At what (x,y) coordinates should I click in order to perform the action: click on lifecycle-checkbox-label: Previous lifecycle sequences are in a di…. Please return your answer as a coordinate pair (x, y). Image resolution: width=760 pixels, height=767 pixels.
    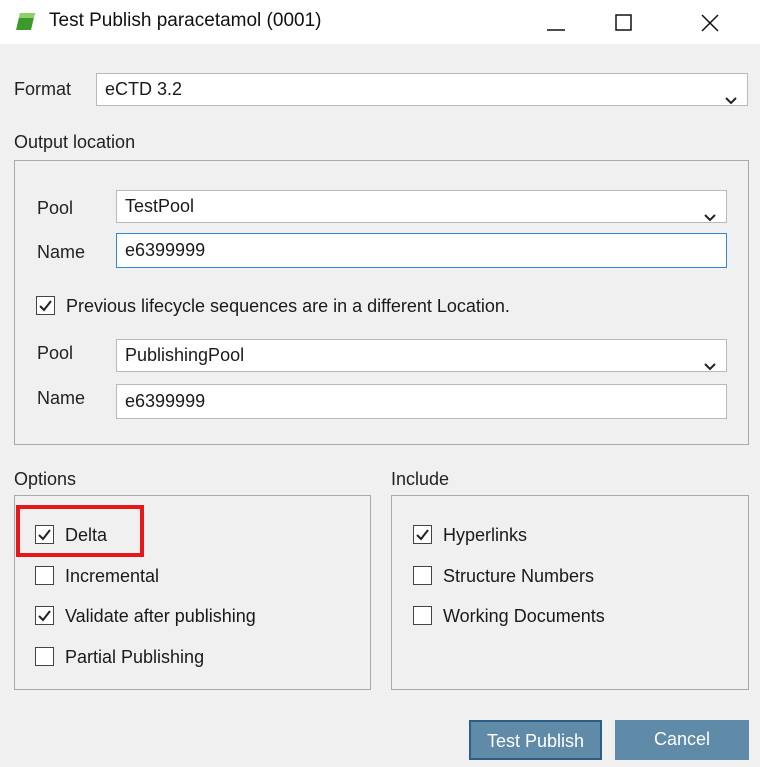
    Looking at the image, I should click on (288, 306).